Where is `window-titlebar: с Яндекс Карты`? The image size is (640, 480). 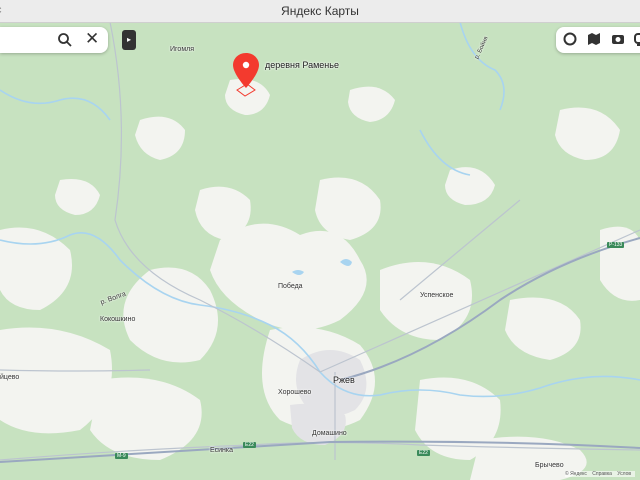
window-titlebar: с Яндекс Карты is located at coordinates (320, 11).